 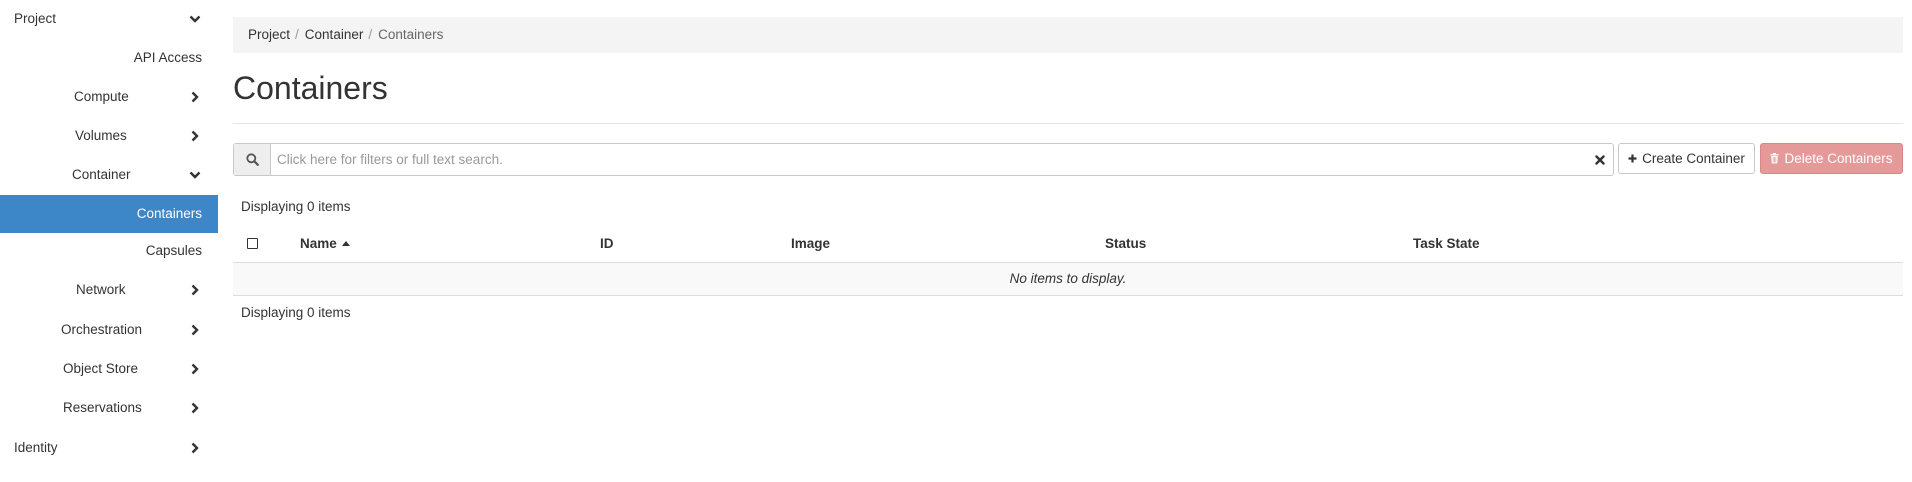 What do you see at coordinates (35, 18) in the screenshot?
I see `sidebar-item-label: Project` at bounding box center [35, 18].